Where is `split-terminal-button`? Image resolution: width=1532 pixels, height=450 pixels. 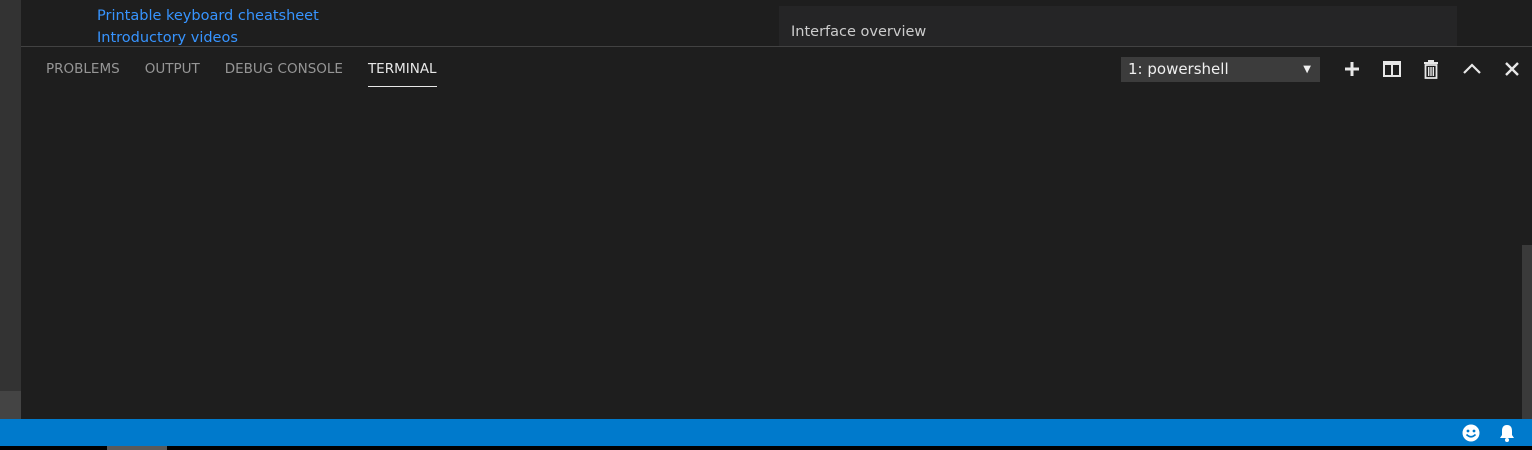
split-terminal-button is located at coordinates (1392, 69).